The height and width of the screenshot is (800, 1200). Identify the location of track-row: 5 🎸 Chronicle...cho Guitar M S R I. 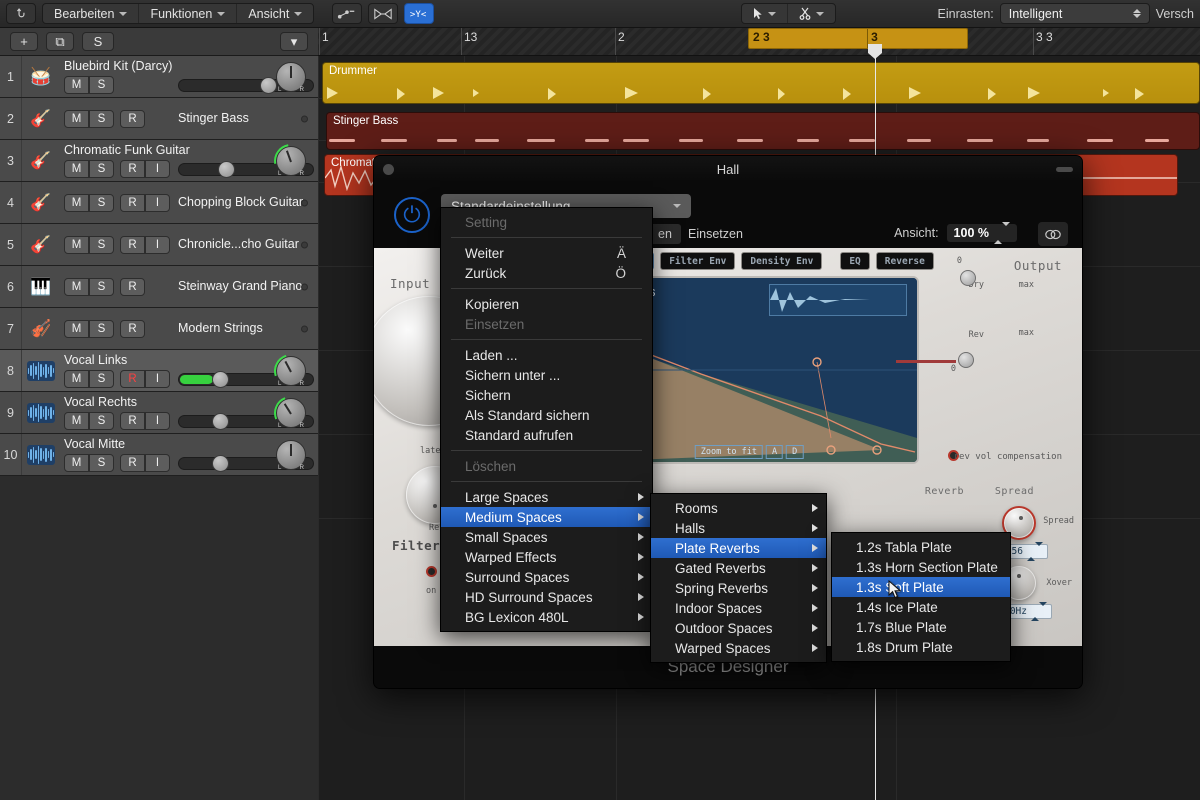
(159, 245).